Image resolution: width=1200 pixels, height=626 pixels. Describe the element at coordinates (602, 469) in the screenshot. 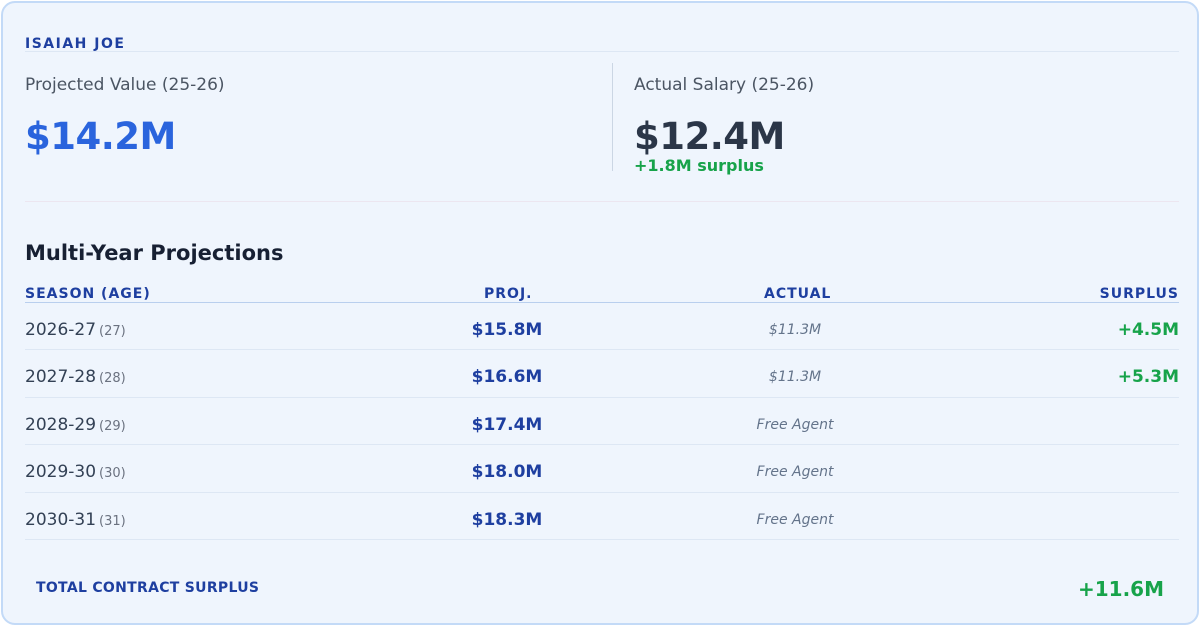

I see `table-row: 2029-30 (30) $18.0M Free Agent` at that location.